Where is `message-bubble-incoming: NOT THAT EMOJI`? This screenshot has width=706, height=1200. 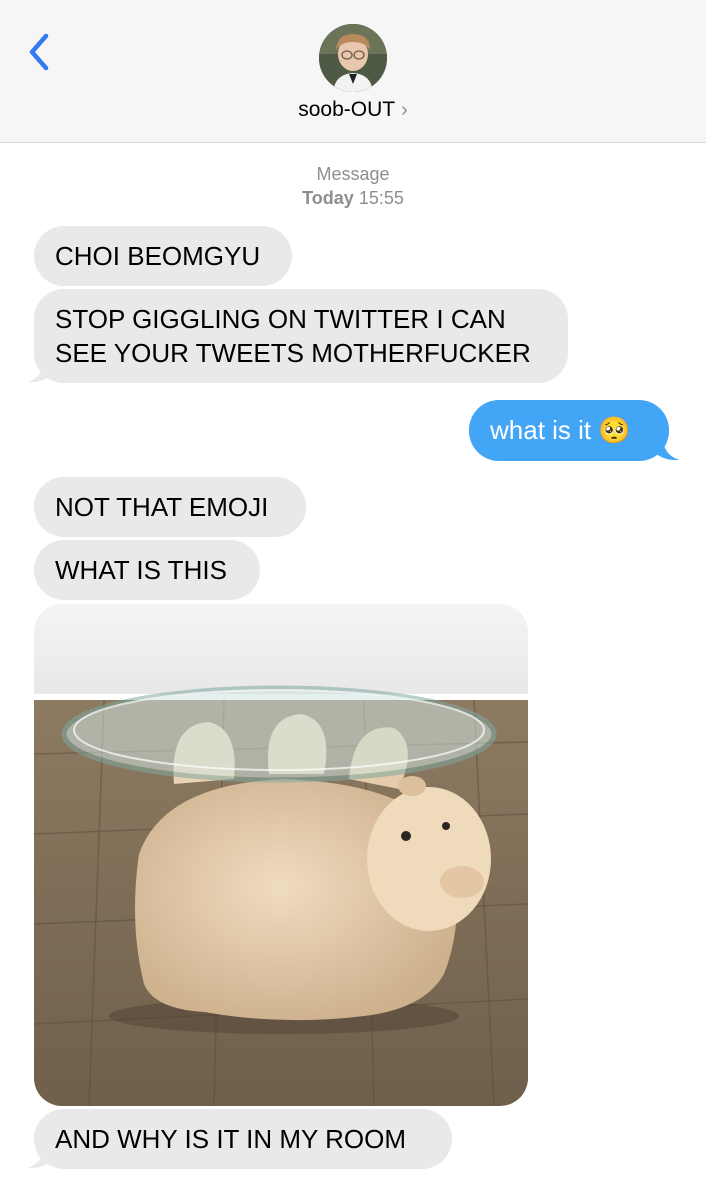
message-bubble-incoming: NOT THAT EMOJI is located at coordinates (170, 507).